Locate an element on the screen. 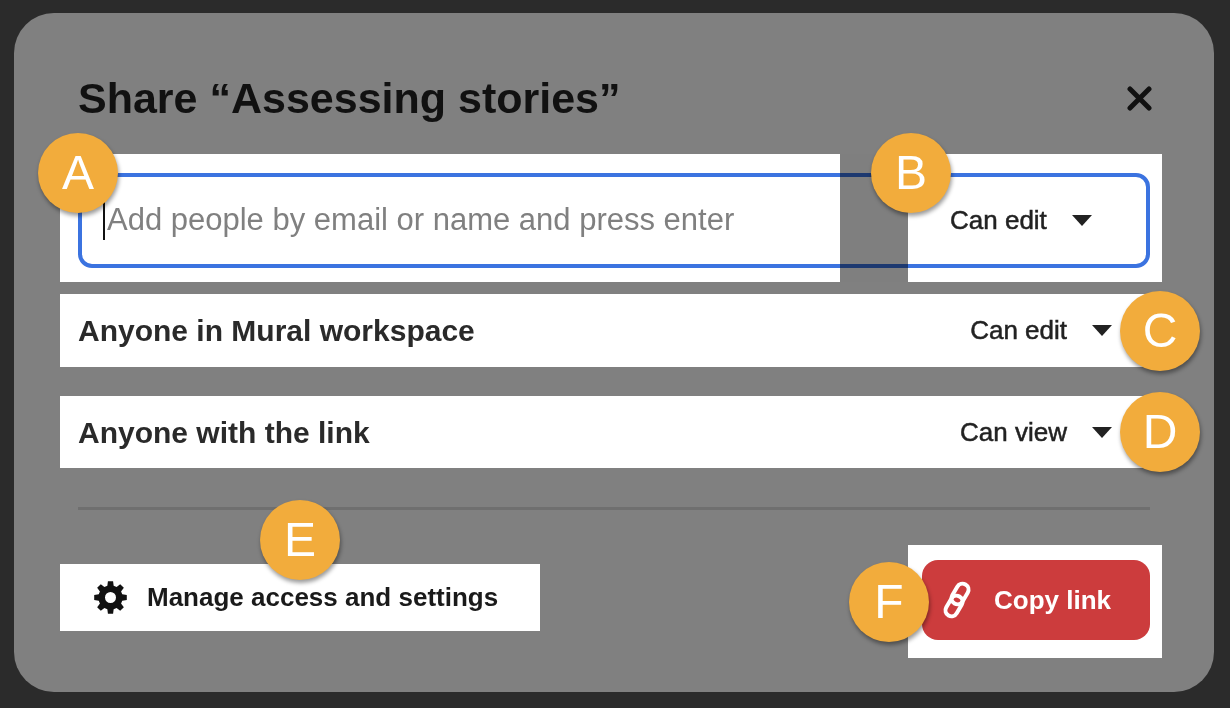 Image resolution: width=1230 pixels, height=708 pixels. copy-link-button: Copy link is located at coordinates (1036, 600).